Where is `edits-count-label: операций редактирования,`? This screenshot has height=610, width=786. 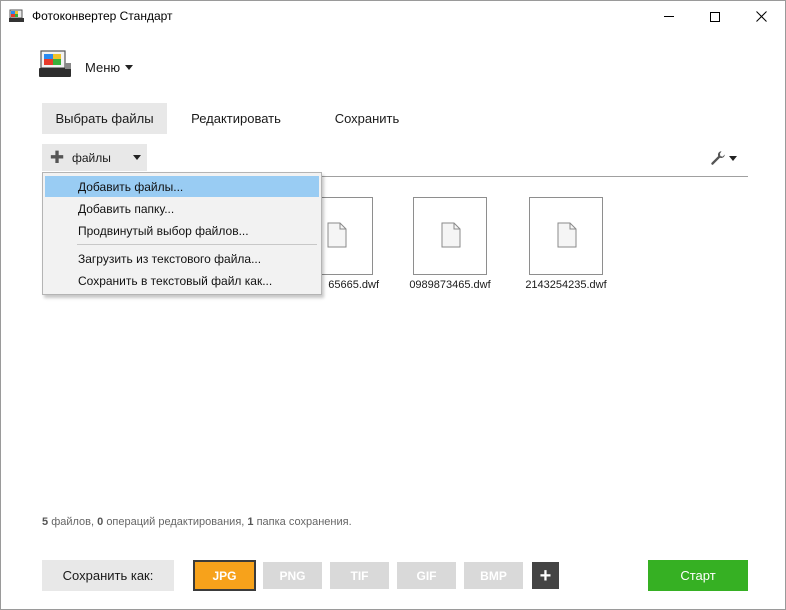
edits-count-label: операций редактирования, is located at coordinates (175, 522).